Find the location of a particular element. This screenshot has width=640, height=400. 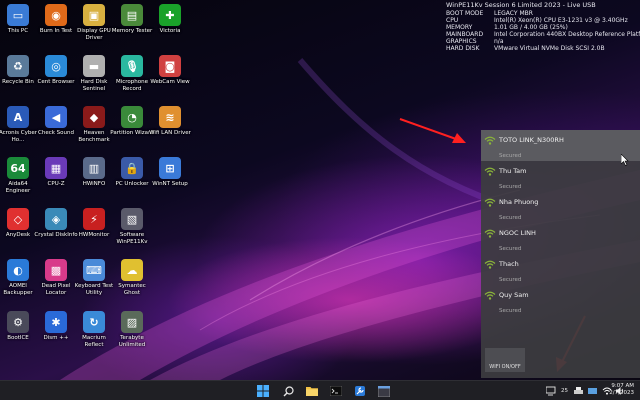

memory-icon: ▤ is located at coordinates (132, 15).